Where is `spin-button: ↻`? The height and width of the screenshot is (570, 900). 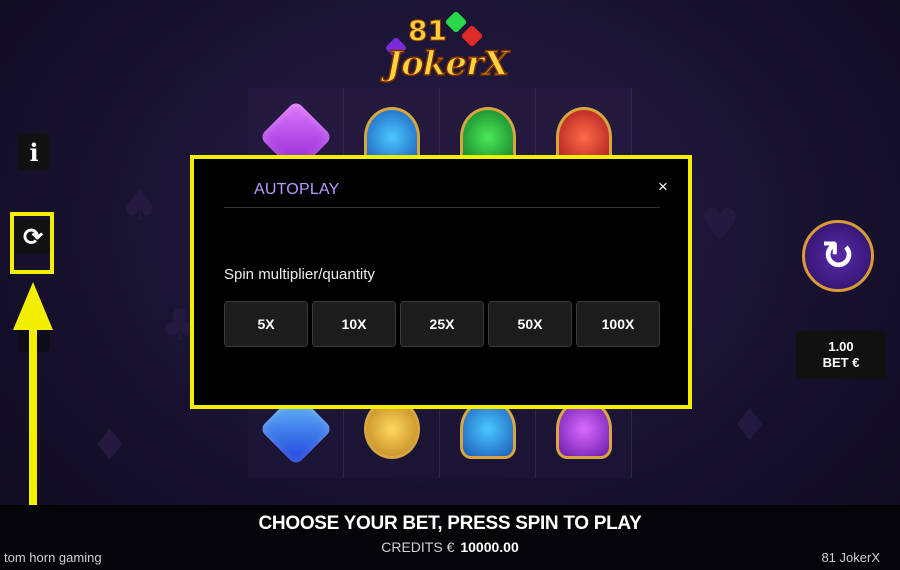 spin-button: ↻ is located at coordinates (838, 256).